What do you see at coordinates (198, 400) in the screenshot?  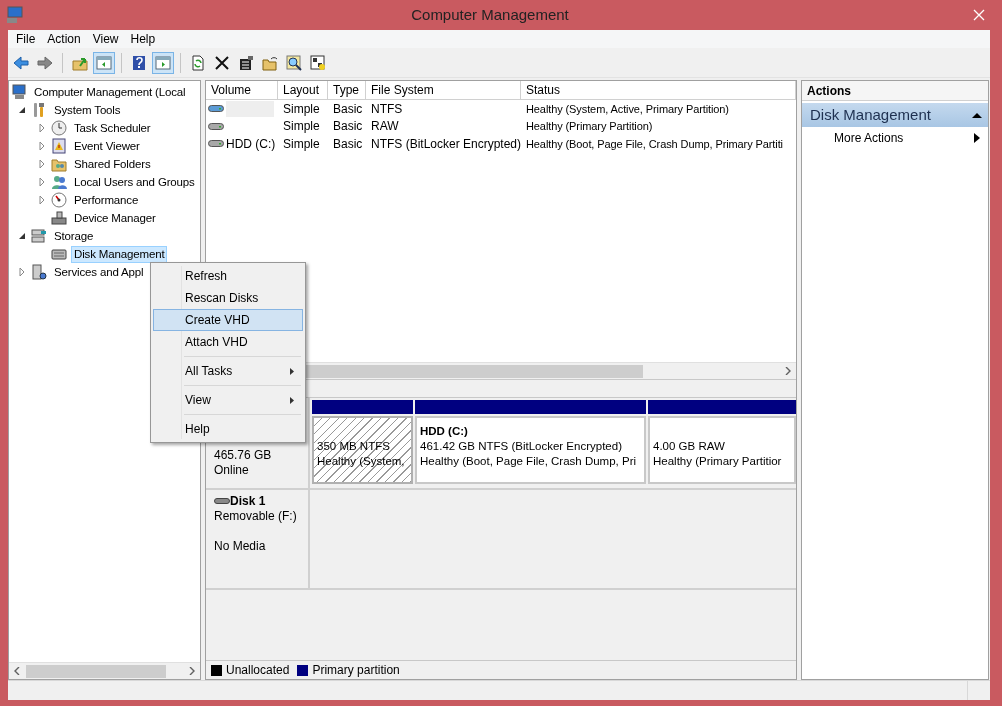 I see `menu-label: View` at bounding box center [198, 400].